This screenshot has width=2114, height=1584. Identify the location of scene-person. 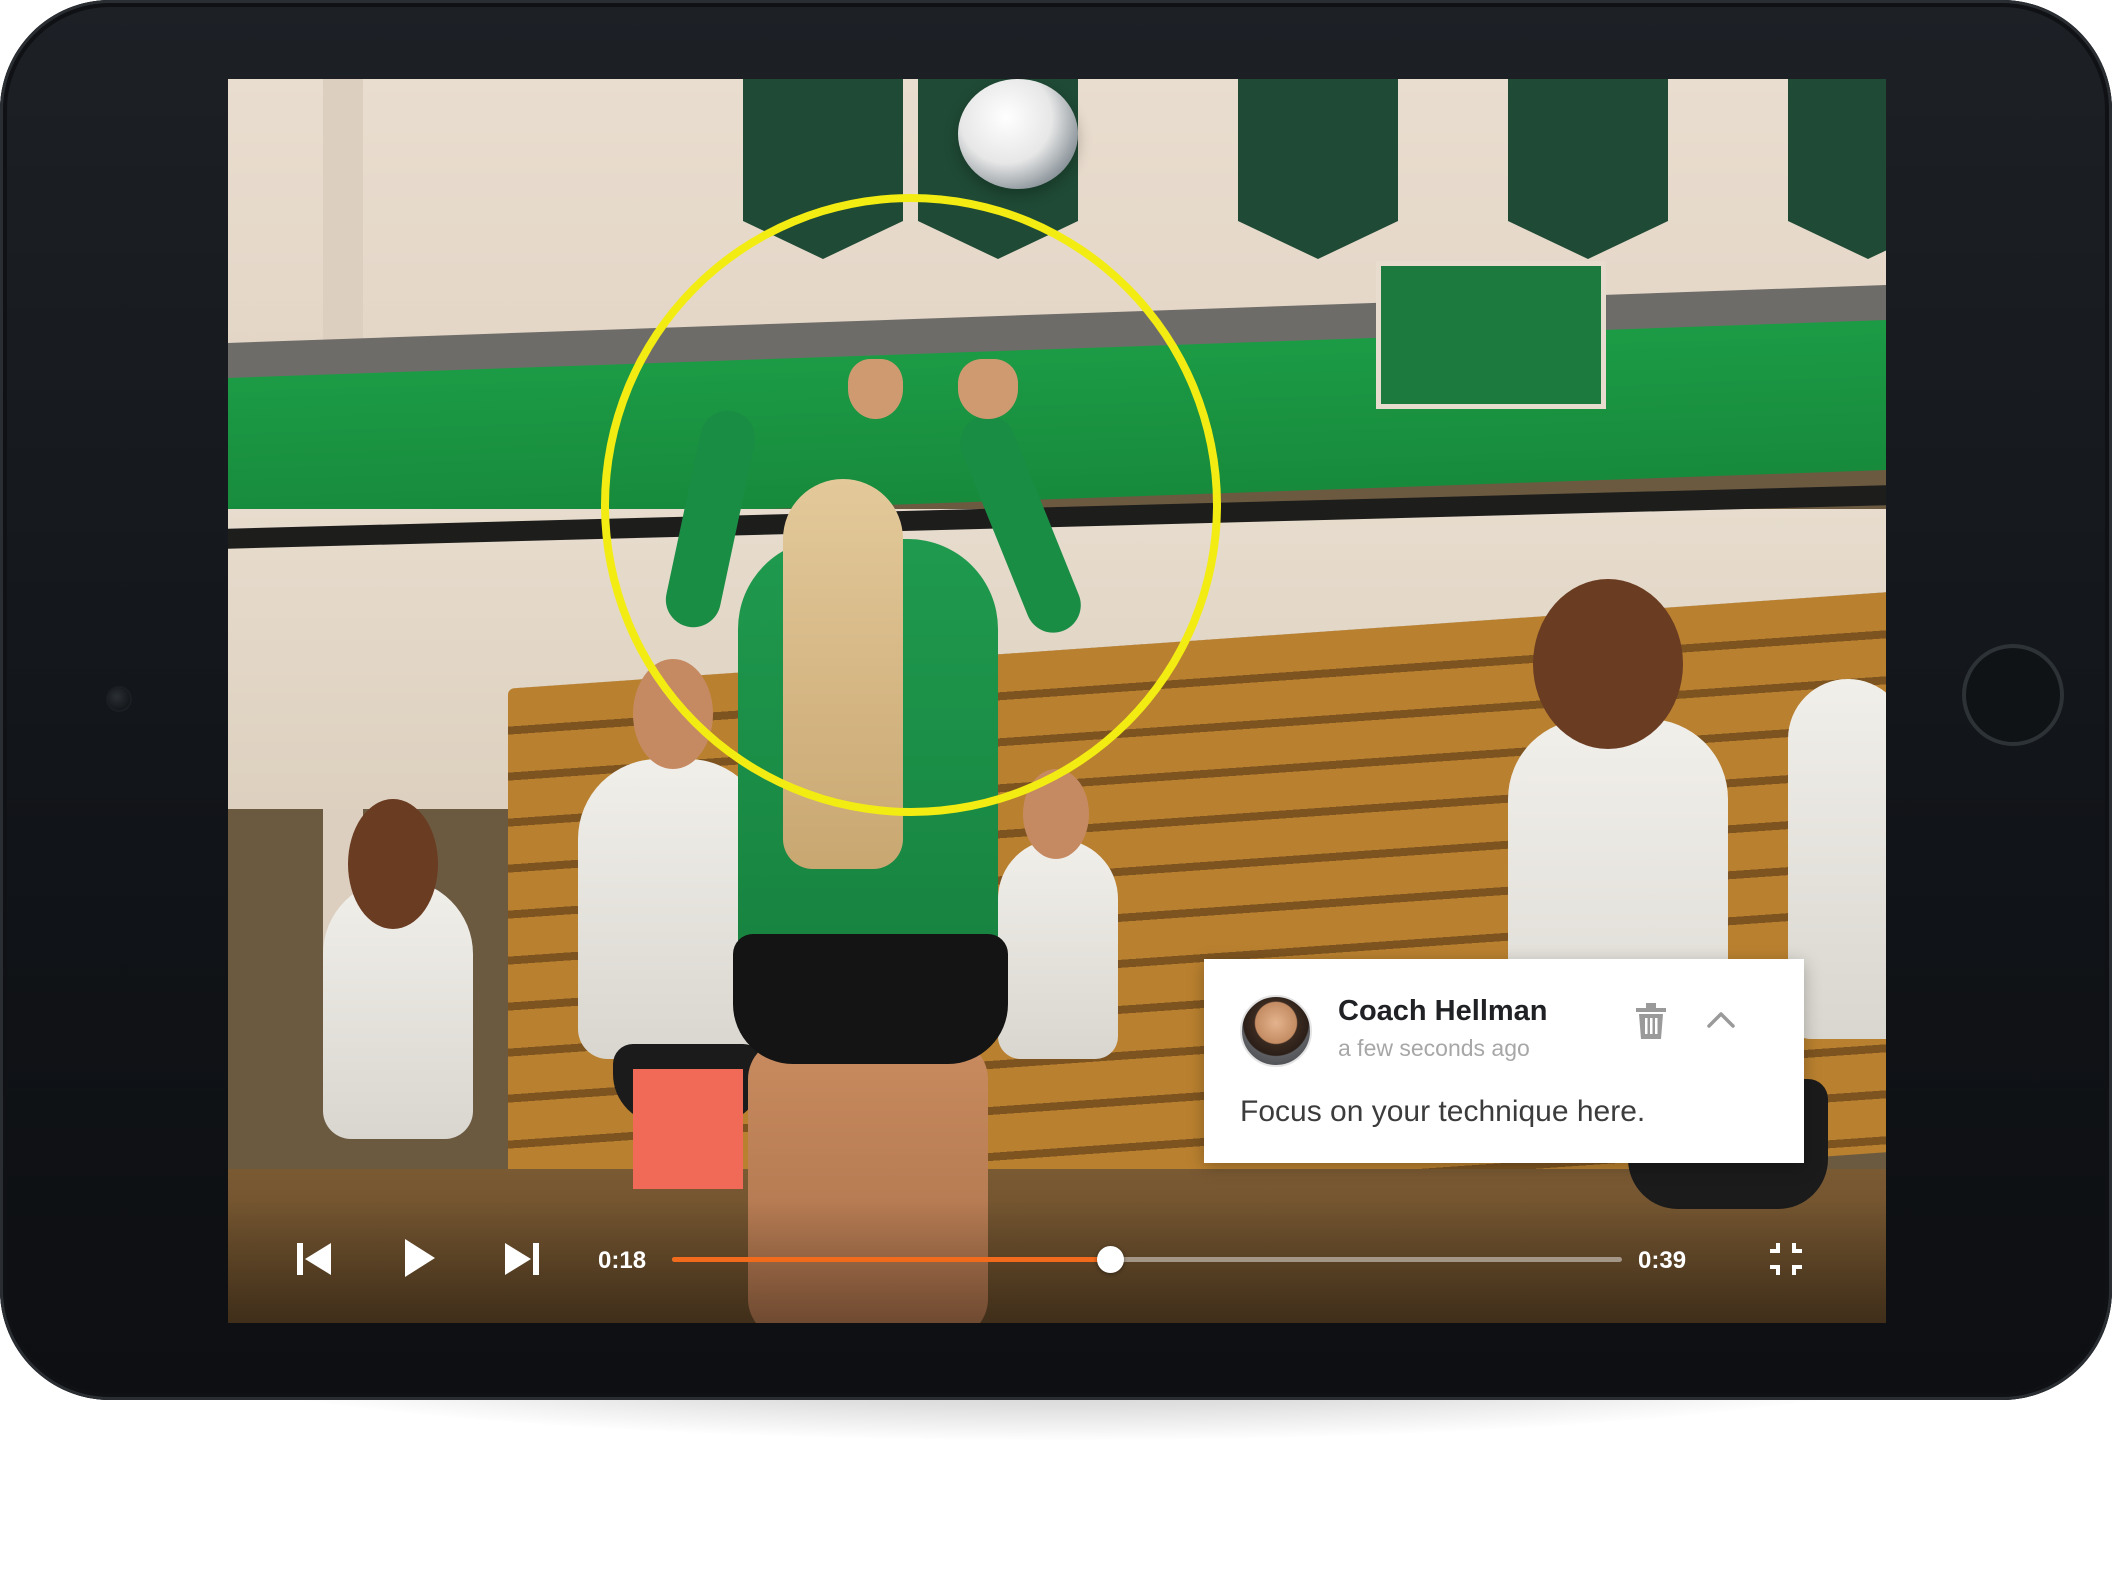
(1058, 949).